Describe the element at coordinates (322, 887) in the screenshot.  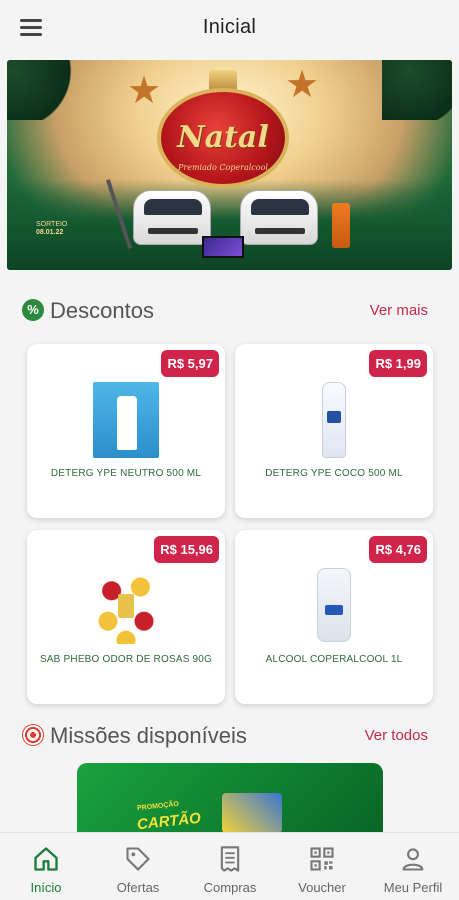
I see `nav-label: Voucher` at that location.